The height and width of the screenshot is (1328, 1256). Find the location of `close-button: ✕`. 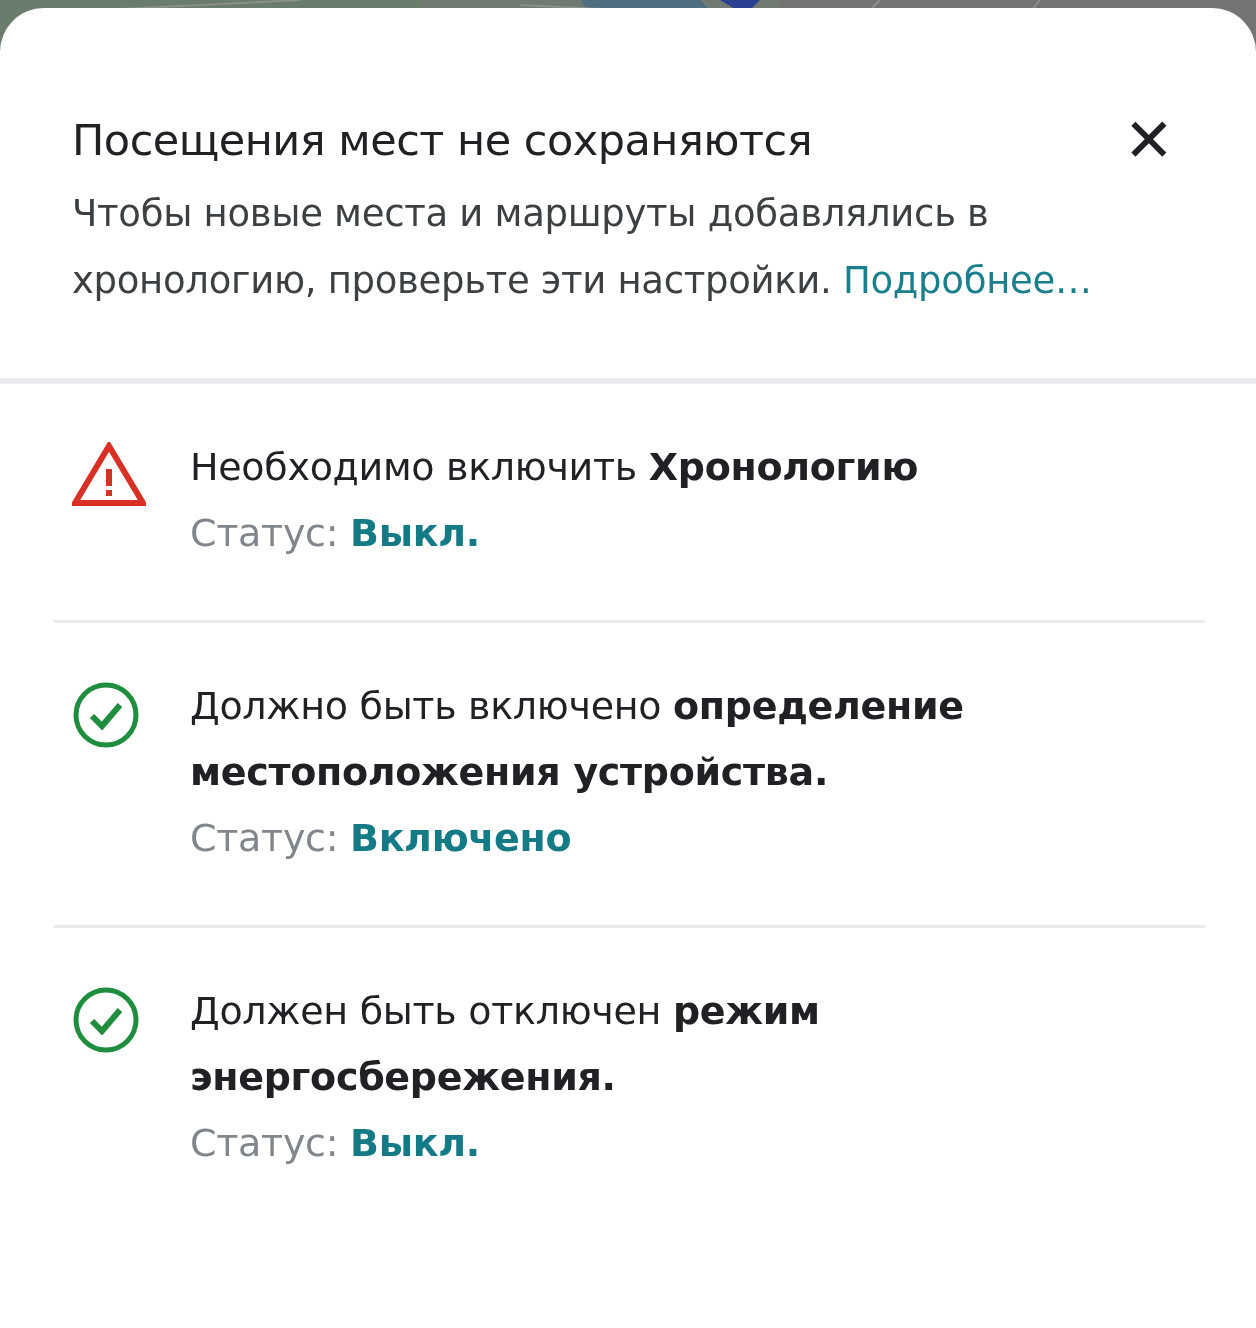

close-button: ✕ is located at coordinates (1148, 140).